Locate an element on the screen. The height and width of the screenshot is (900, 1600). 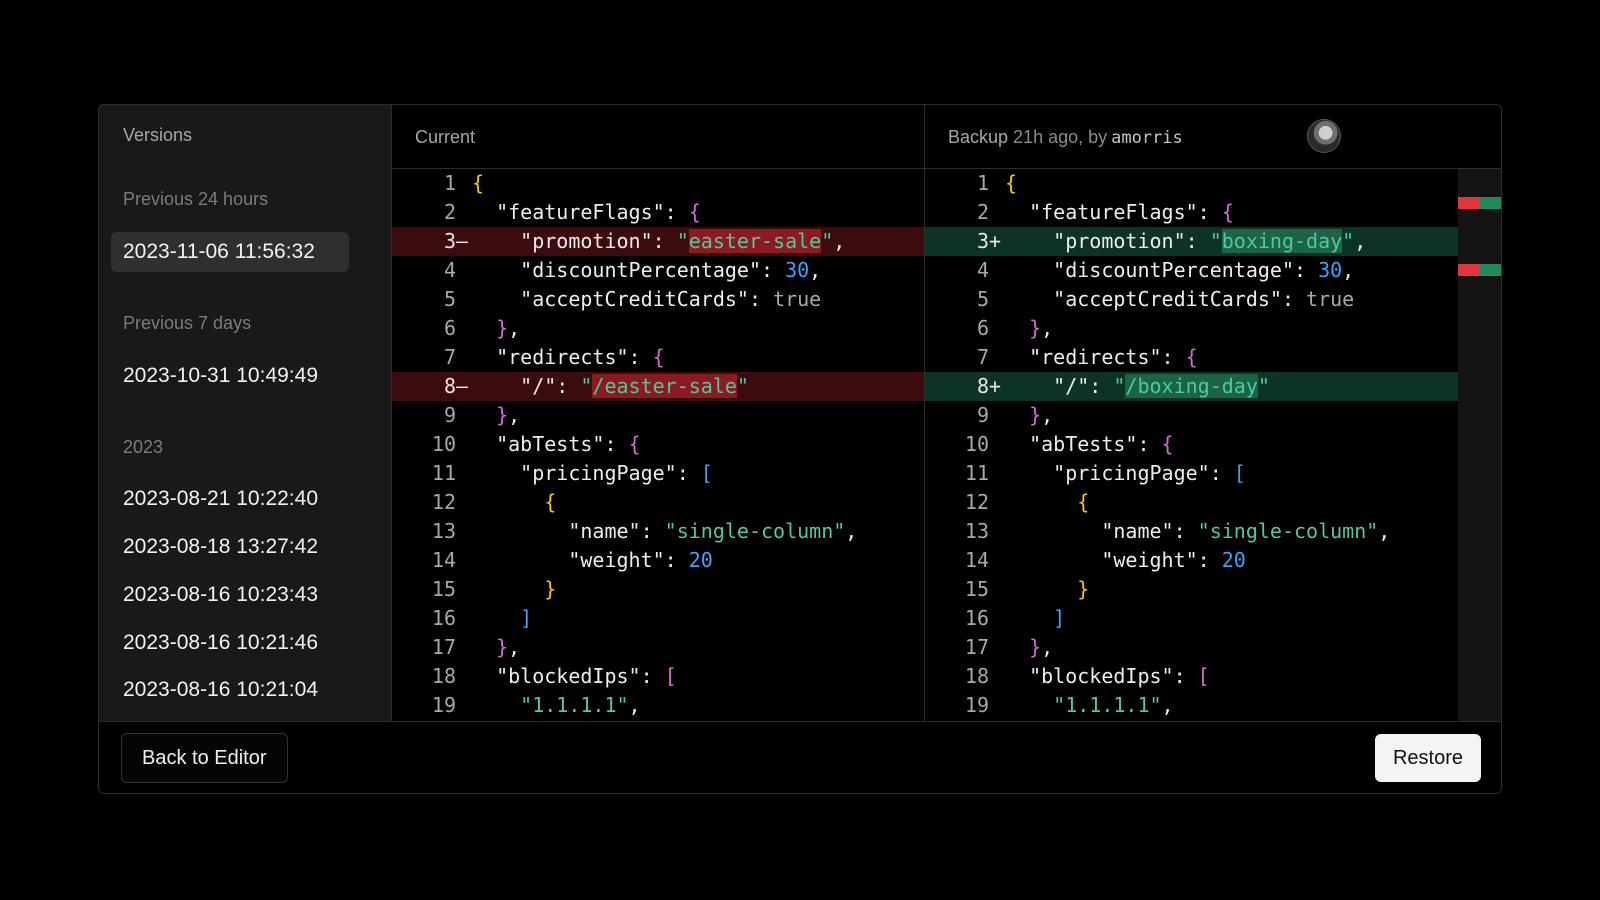
code-line-deleted: 3– "promotion": "easter-sale", is located at coordinates (658, 241).